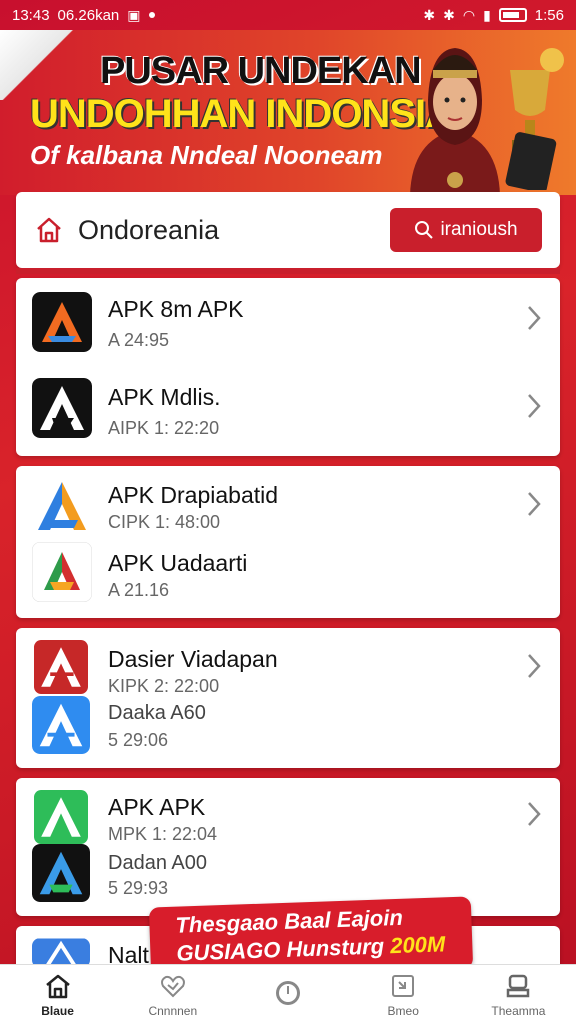  What do you see at coordinates (518, 985) in the screenshot?
I see `profile-icon` at bounding box center [518, 985].